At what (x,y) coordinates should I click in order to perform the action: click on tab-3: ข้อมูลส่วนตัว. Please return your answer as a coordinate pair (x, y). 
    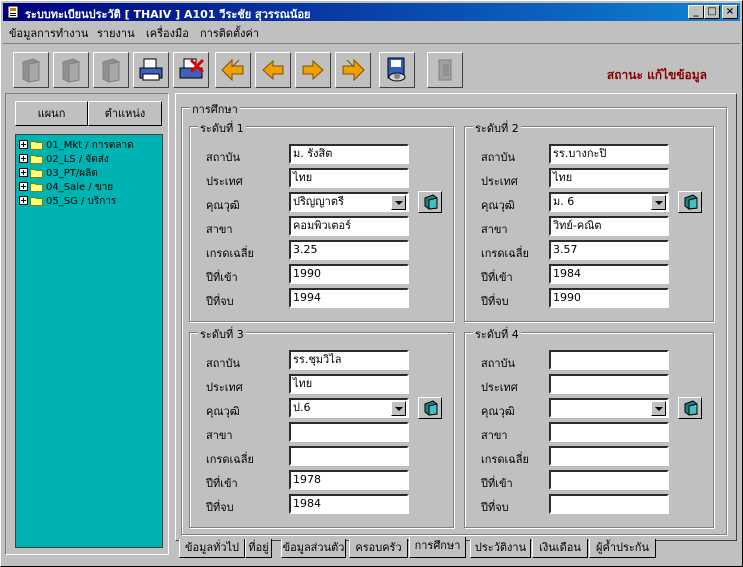
    Looking at the image, I should click on (313, 548).